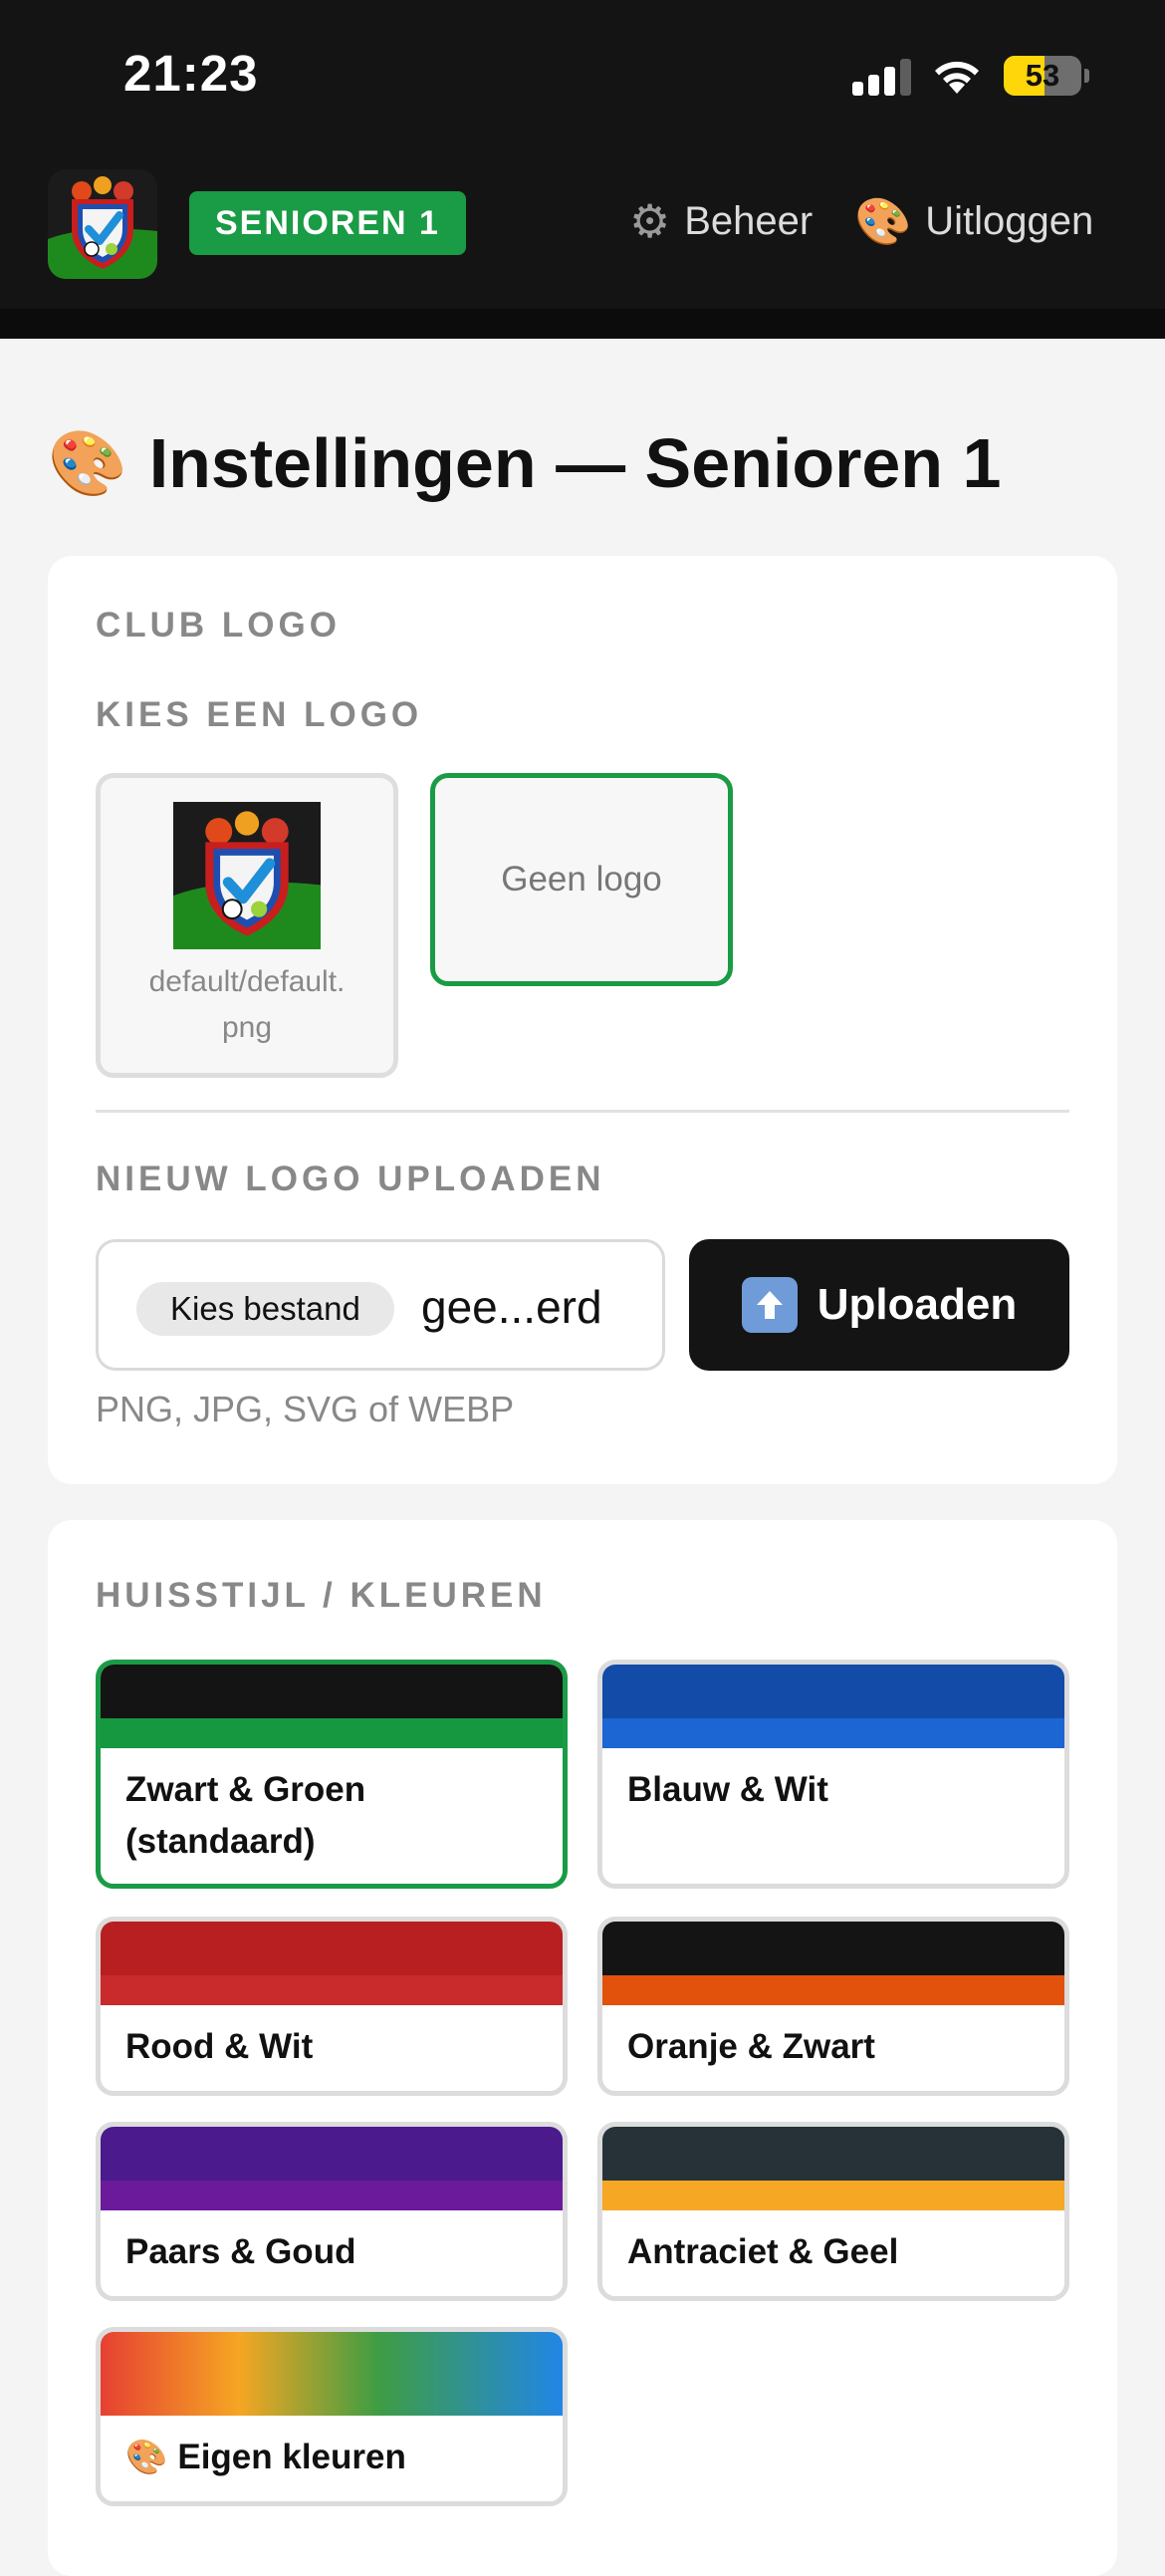  I want to click on admin-link-label: Beheer, so click(749, 220).